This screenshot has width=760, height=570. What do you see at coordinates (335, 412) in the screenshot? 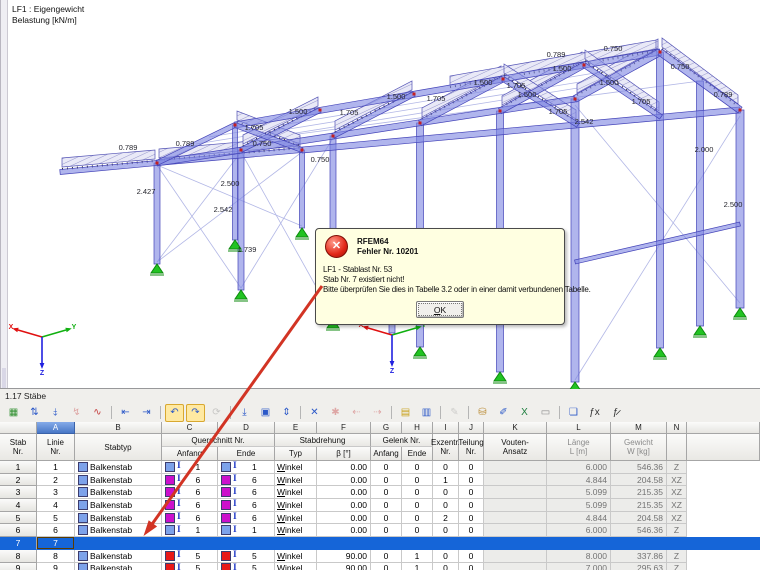
I see `delete-rows-icon: ✱` at bounding box center [335, 412].